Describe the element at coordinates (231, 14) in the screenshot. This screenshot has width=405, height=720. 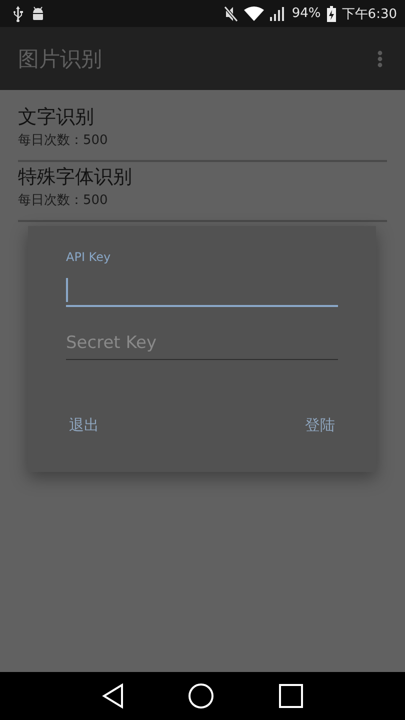
I see `mute-icon` at that location.